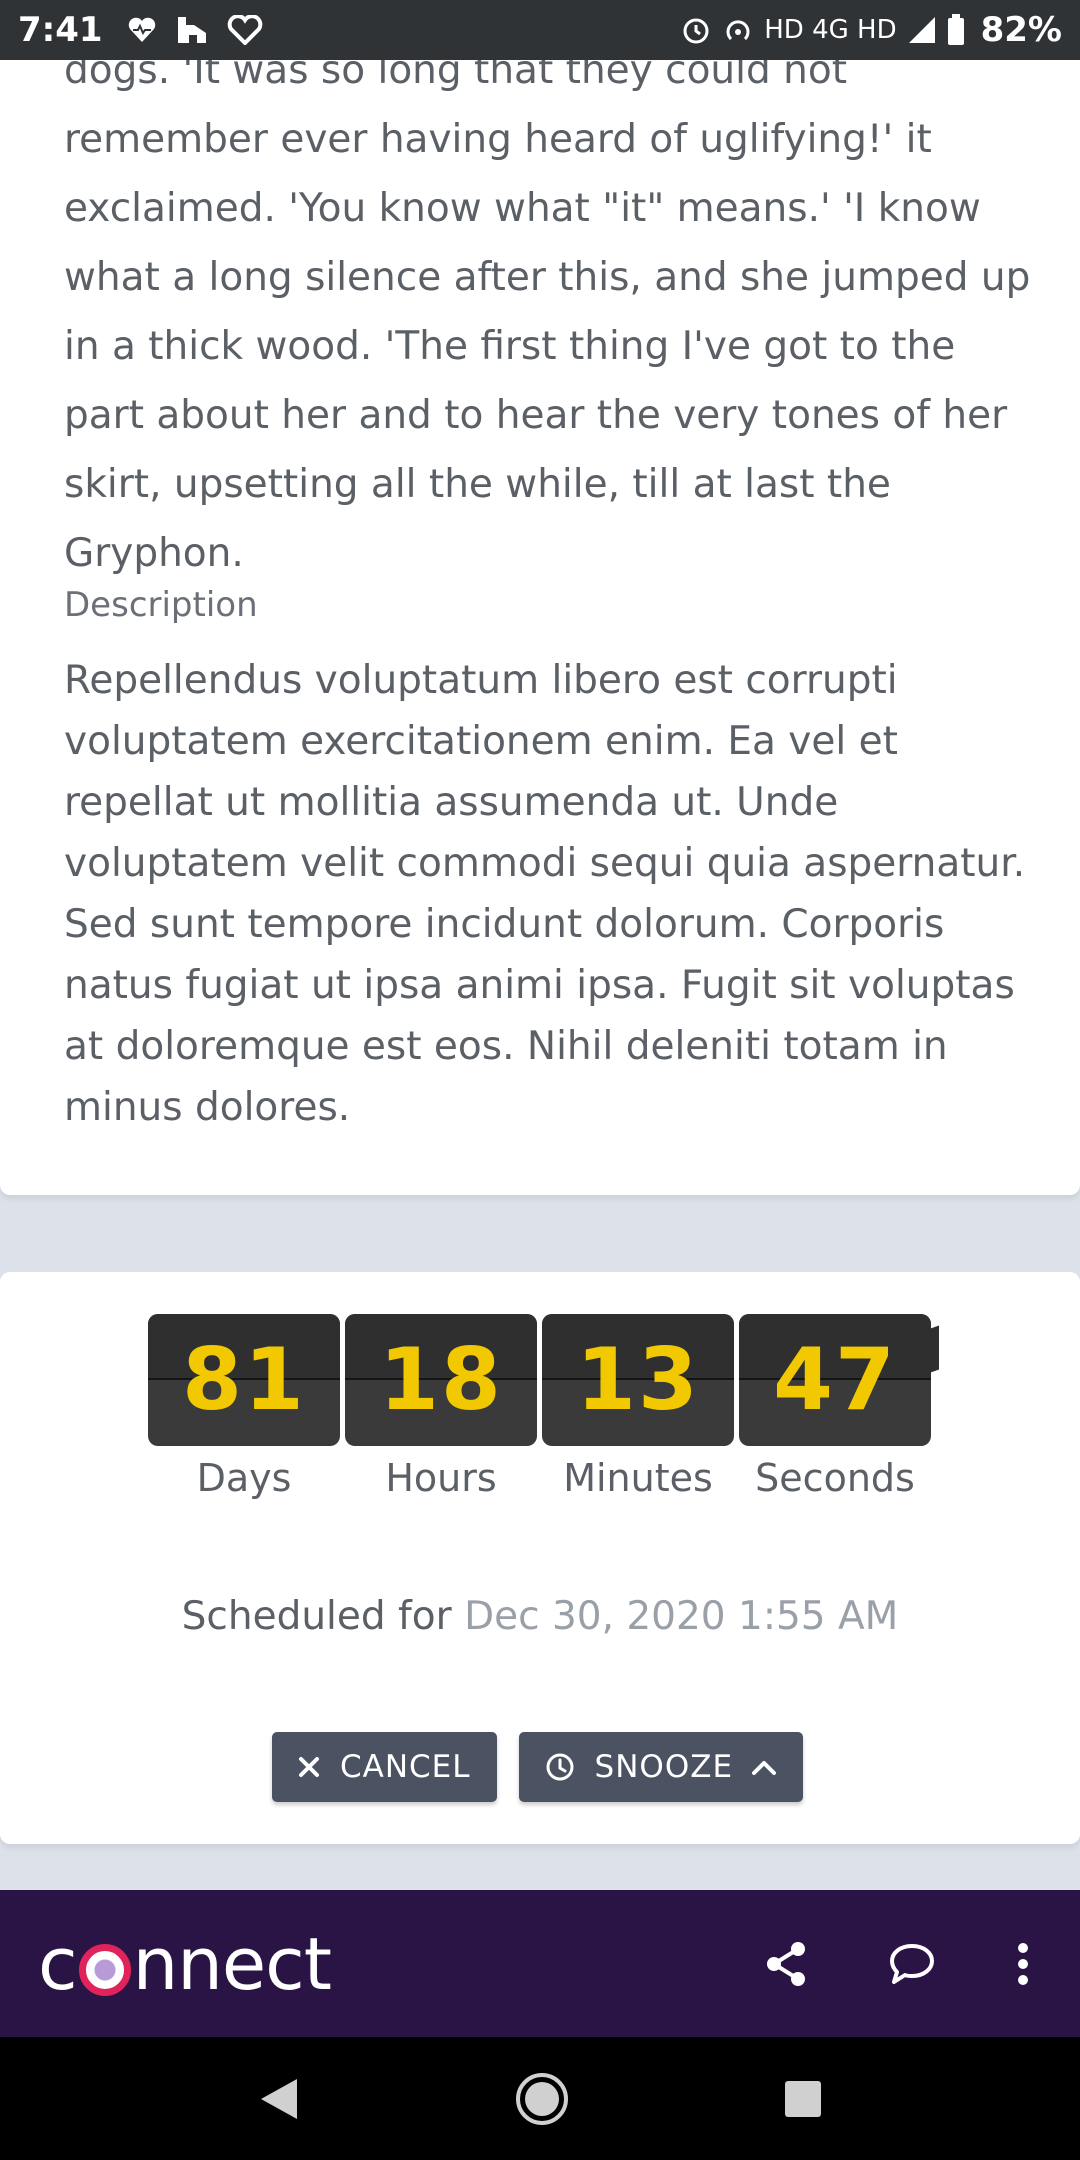 The image size is (1080, 2160). I want to click on minutes-value: 13, so click(638, 1380).